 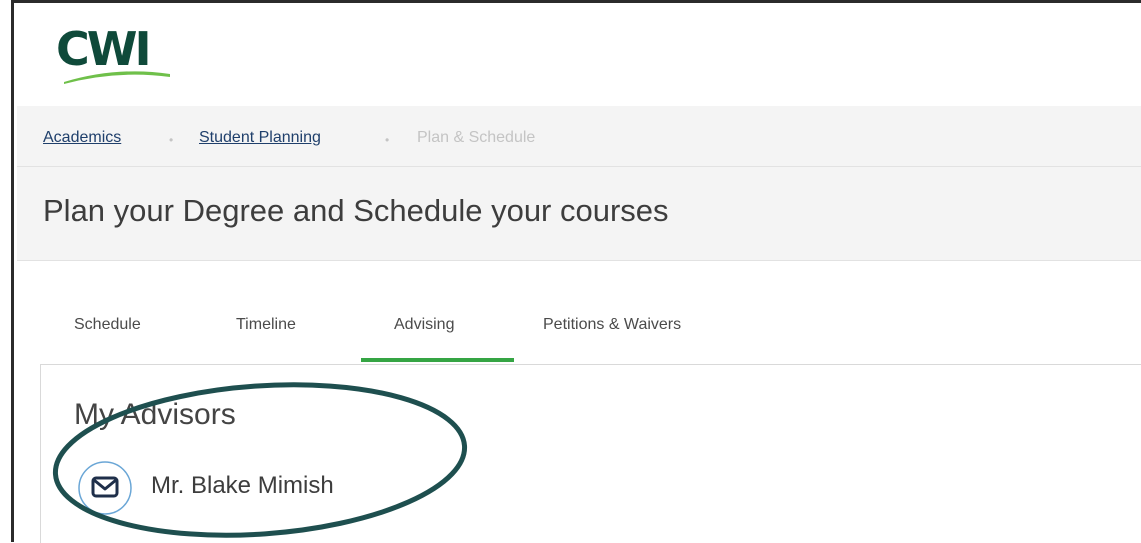 What do you see at coordinates (266, 325) in the screenshot?
I see `tab-timeline: Timeline` at bounding box center [266, 325].